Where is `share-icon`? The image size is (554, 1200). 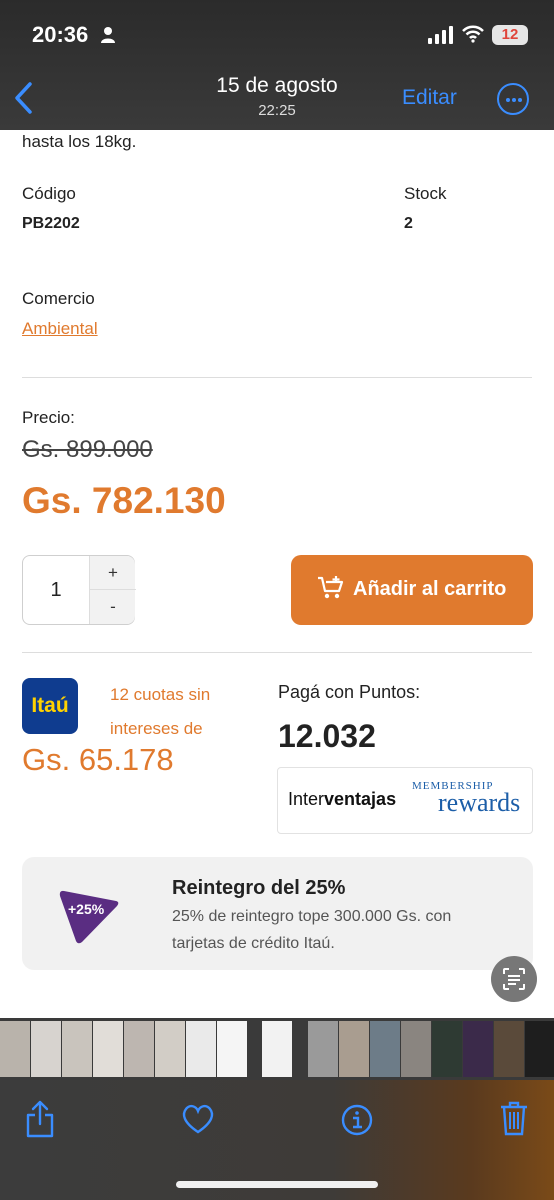 share-icon is located at coordinates (40, 1119).